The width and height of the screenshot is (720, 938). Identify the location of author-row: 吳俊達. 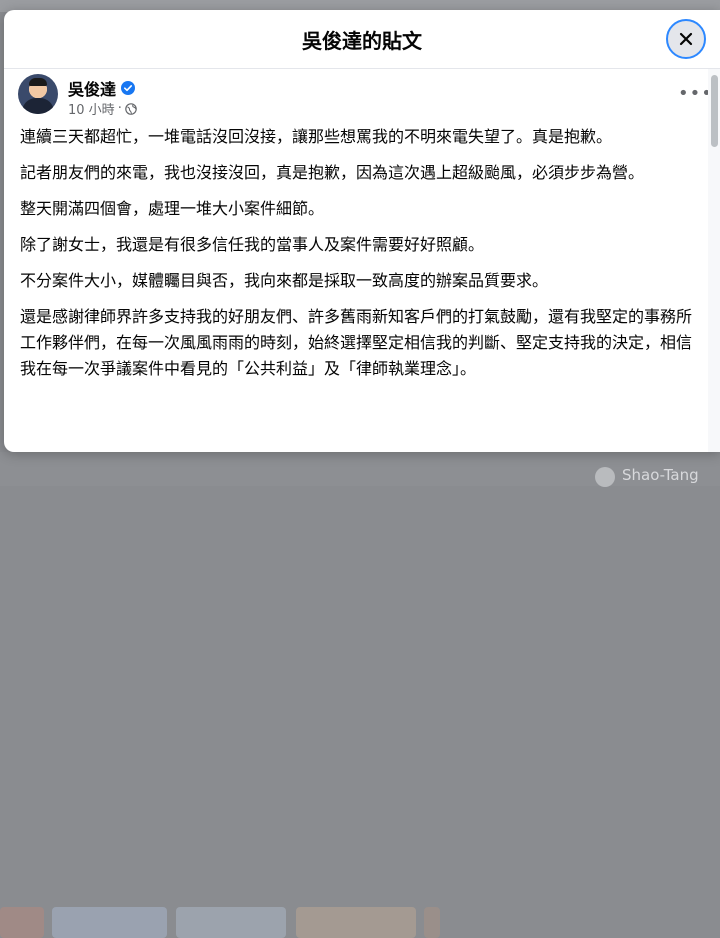
(102, 88).